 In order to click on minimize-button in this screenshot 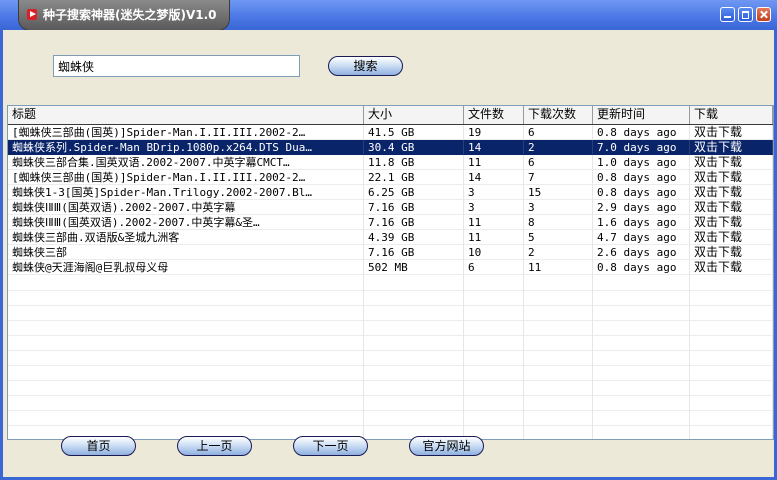, I will do `click(727, 14)`.